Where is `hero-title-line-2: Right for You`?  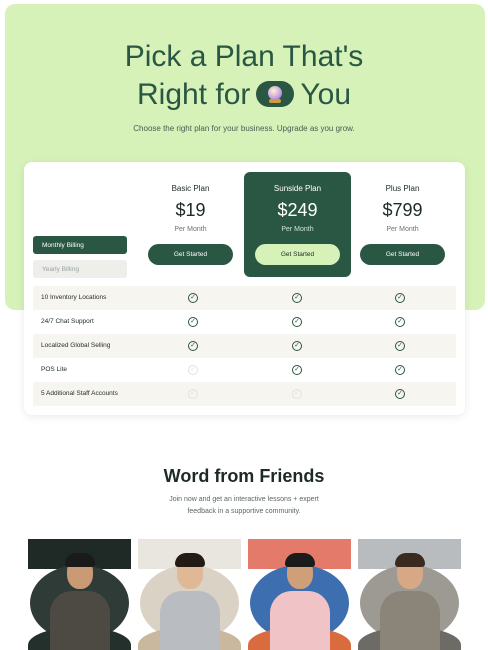 hero-title-line-2: Right for You is located at coordinates (244, 95).